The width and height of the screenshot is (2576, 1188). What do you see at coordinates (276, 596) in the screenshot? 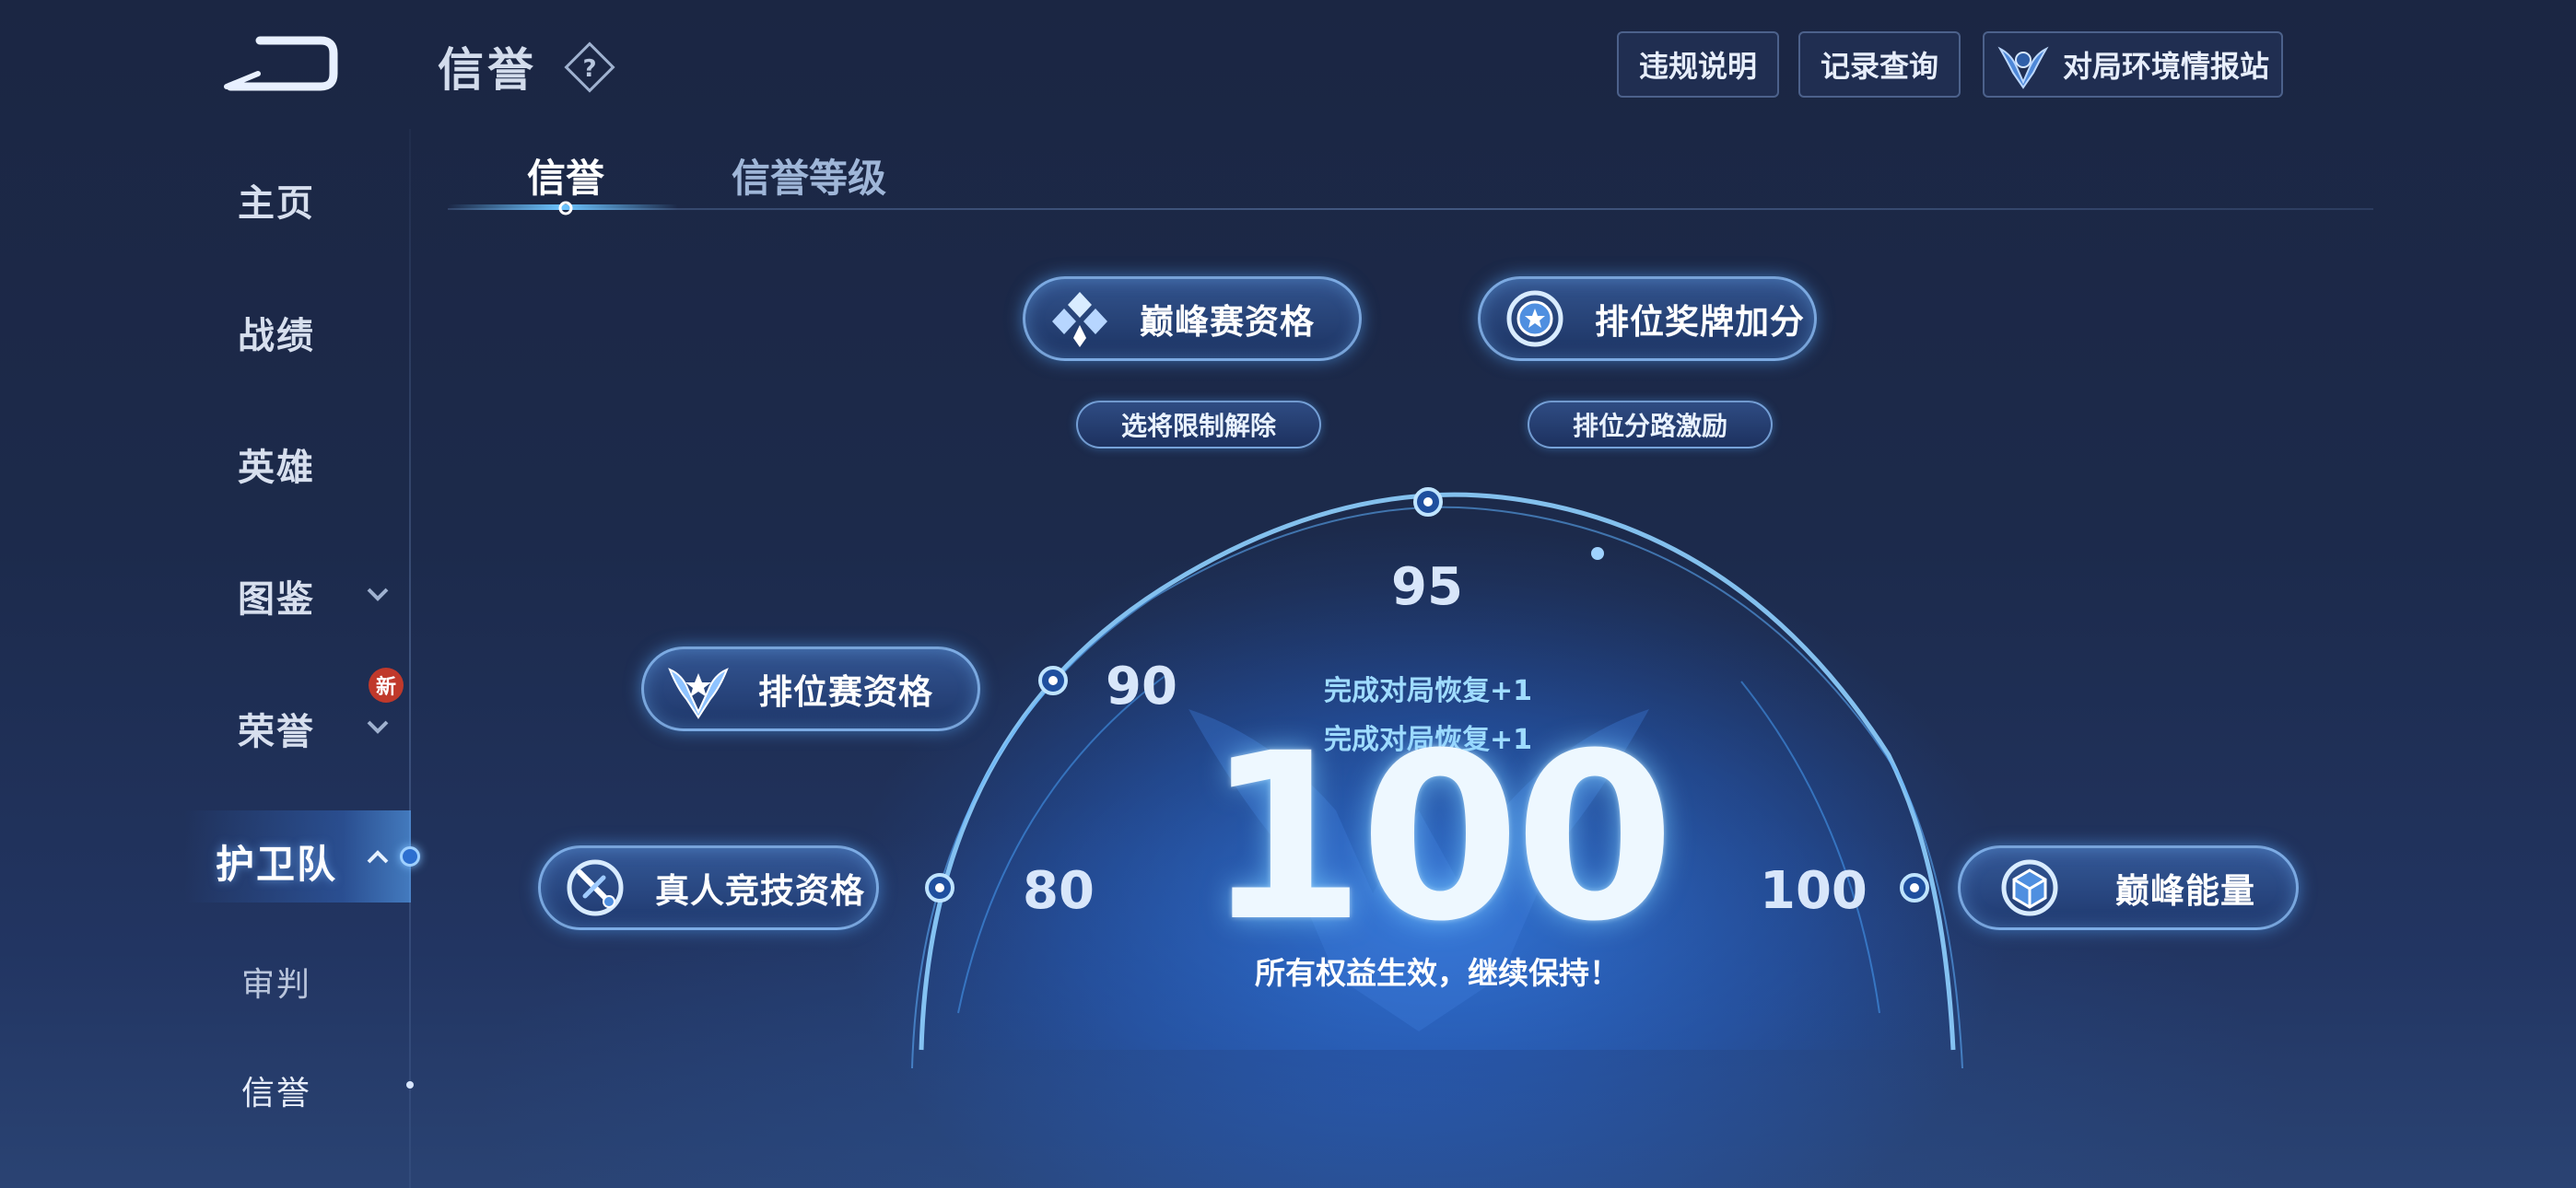
I see `sidebar-item-codex: 图鉴` at bounding box center [276, 596].